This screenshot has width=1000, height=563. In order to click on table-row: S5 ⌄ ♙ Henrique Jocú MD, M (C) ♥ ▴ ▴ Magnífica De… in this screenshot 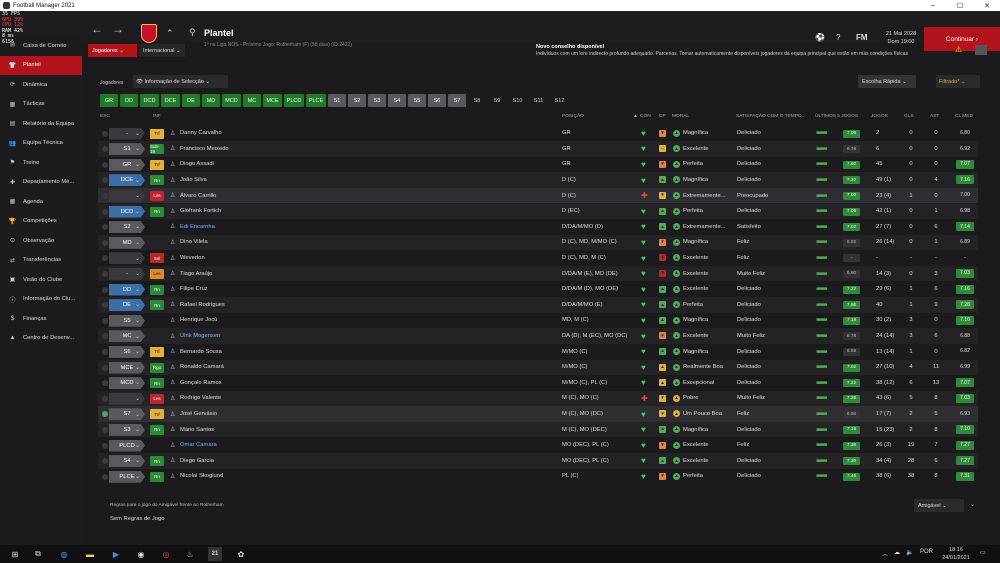, I will do `click(538, 321)`.